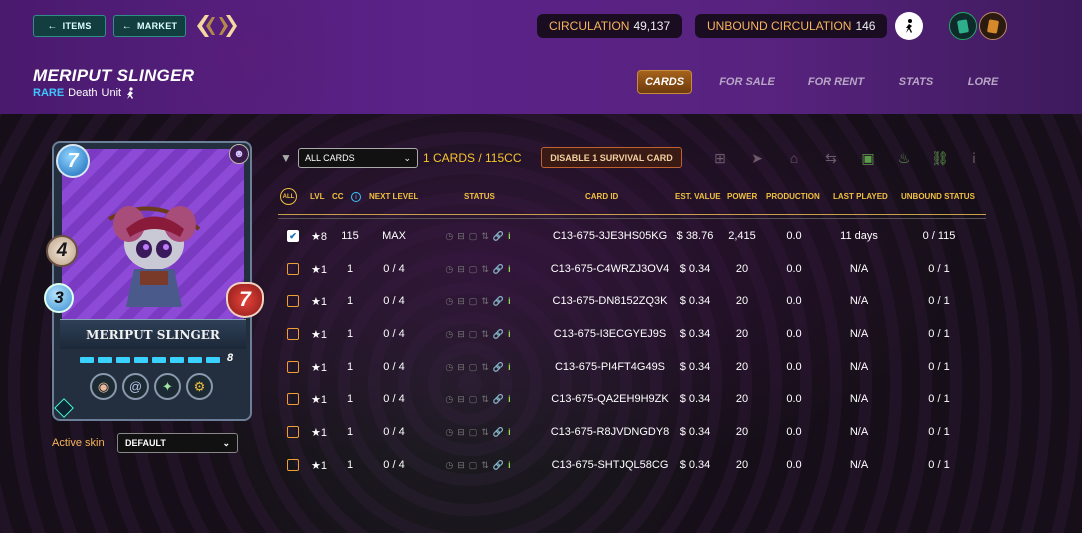 The image size is (1082, 533). I want to click on tab-for-rent: FOR RENT, so click(836, 82).